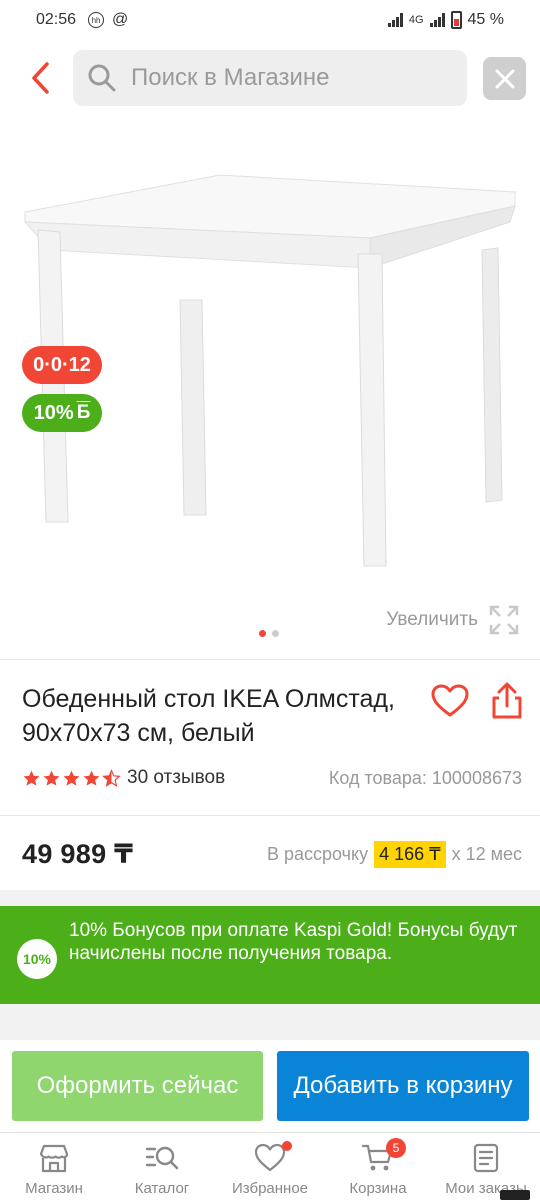 The image size is (540, 1204). What do you see at coordinates (56, 19) in the screenshot?
I see `status-time: 02:56` at bounding box center [56, 19].